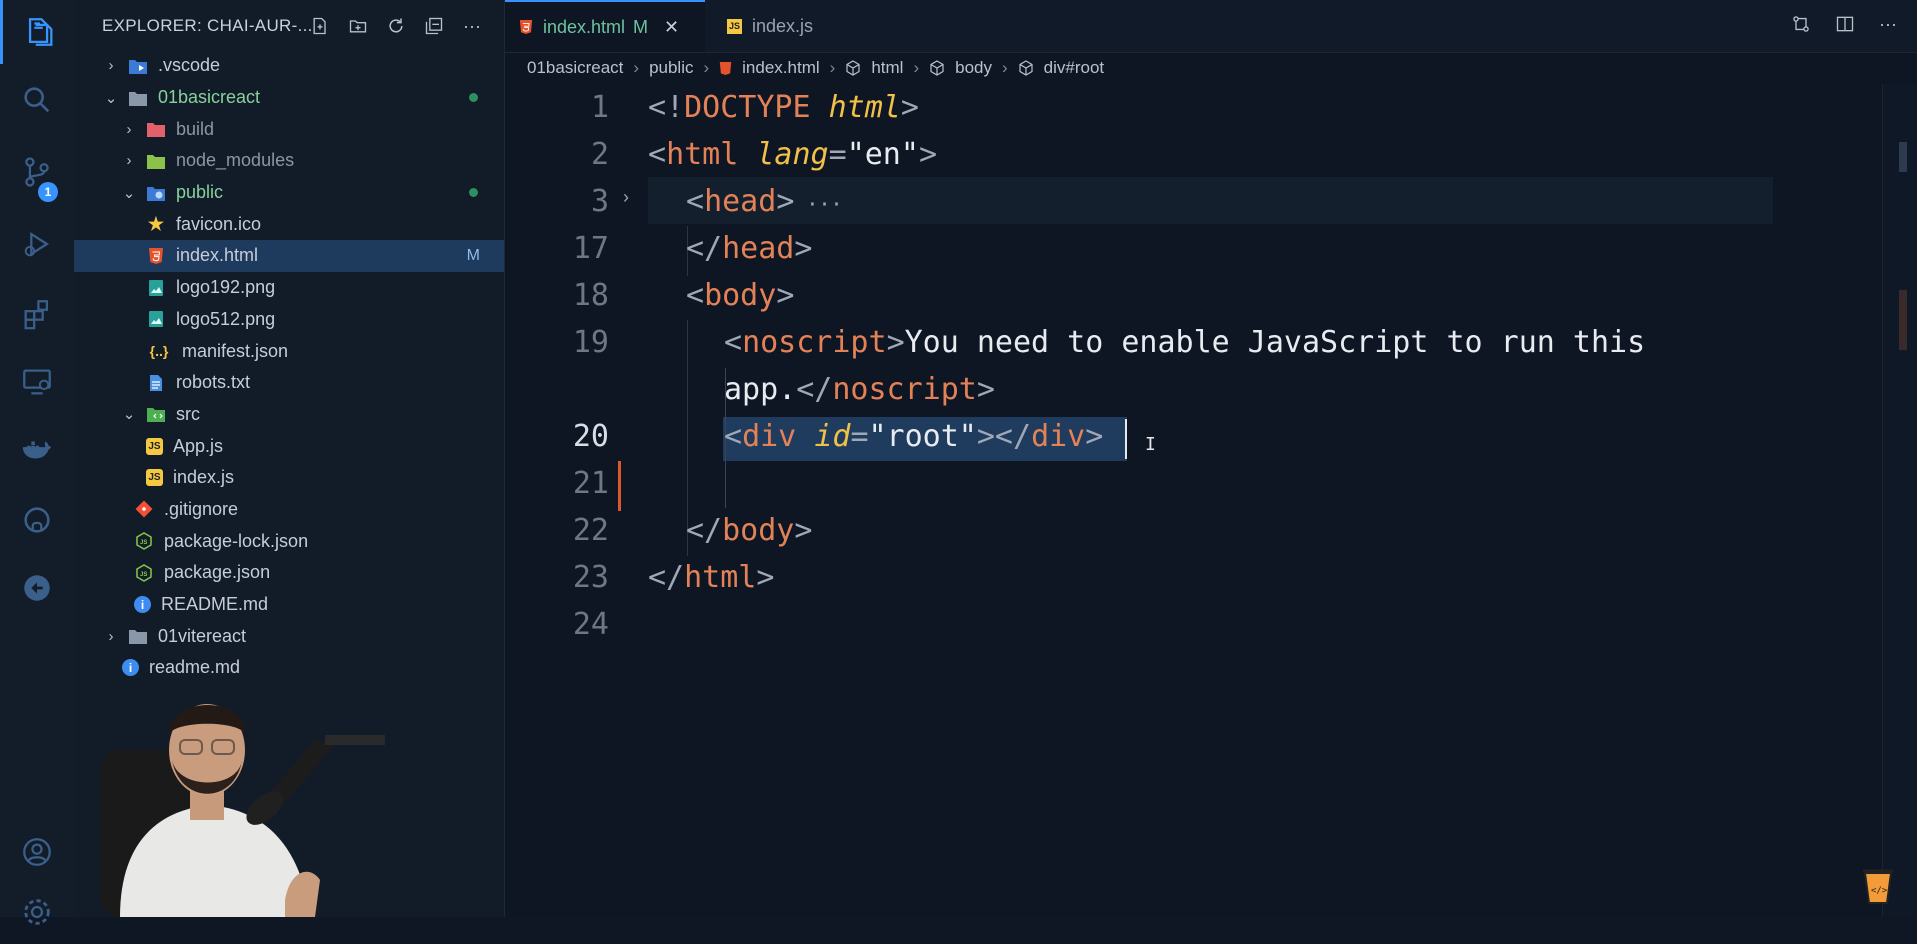  Describe the element at coordinates (289, 256) in the screenshot. I see `tree-item-index-html: index.html M` at that location.